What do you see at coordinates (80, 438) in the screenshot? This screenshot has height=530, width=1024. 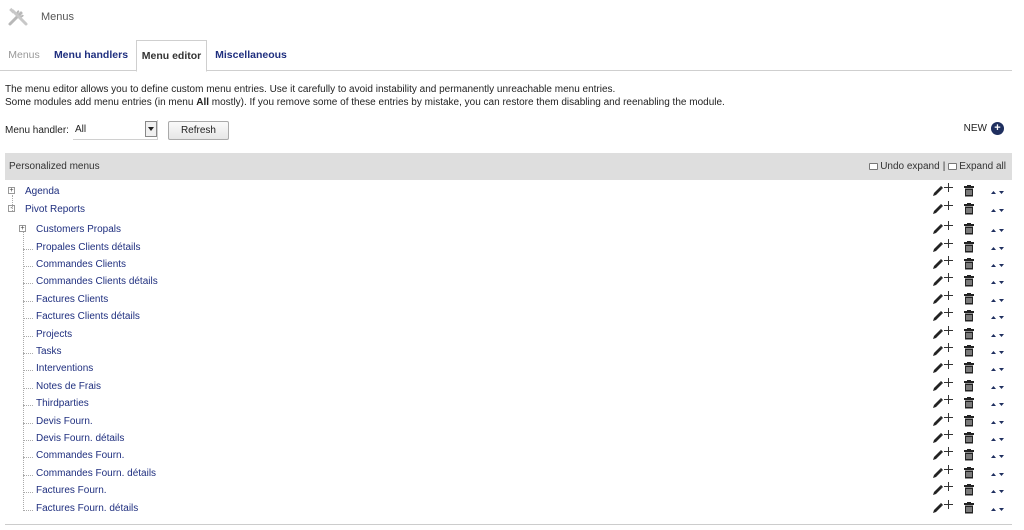 I see `menu-entry-link: Devis Fourn. détails` at bounding box center [80, 438].